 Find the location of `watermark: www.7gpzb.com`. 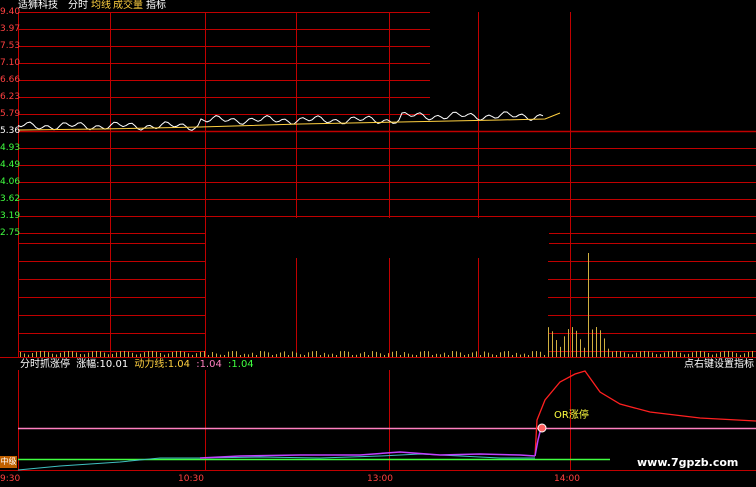

watermark: www.7gpzb.com is located at coordinates (688, 462).